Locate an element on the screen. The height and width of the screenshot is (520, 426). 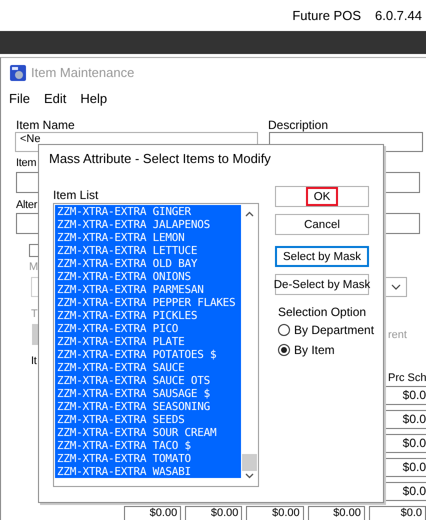
dialog-button: Select by Mask is located at coordinates (322, 256).